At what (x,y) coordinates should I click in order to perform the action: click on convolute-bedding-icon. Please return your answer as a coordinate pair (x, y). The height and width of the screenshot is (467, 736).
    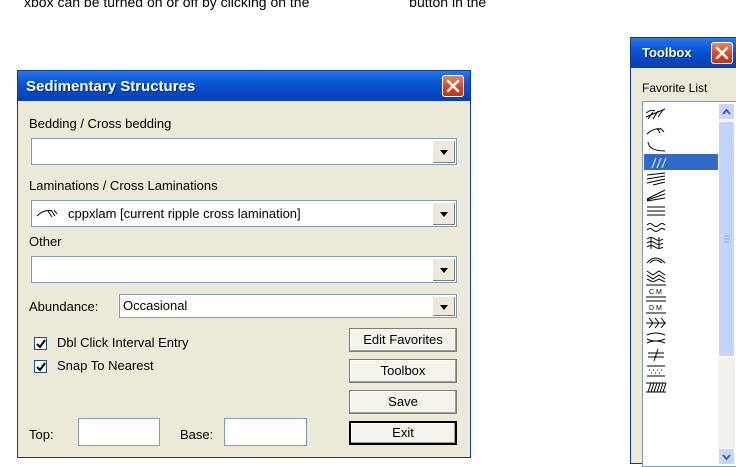
    Looking at the image, I should click on (655, 243).